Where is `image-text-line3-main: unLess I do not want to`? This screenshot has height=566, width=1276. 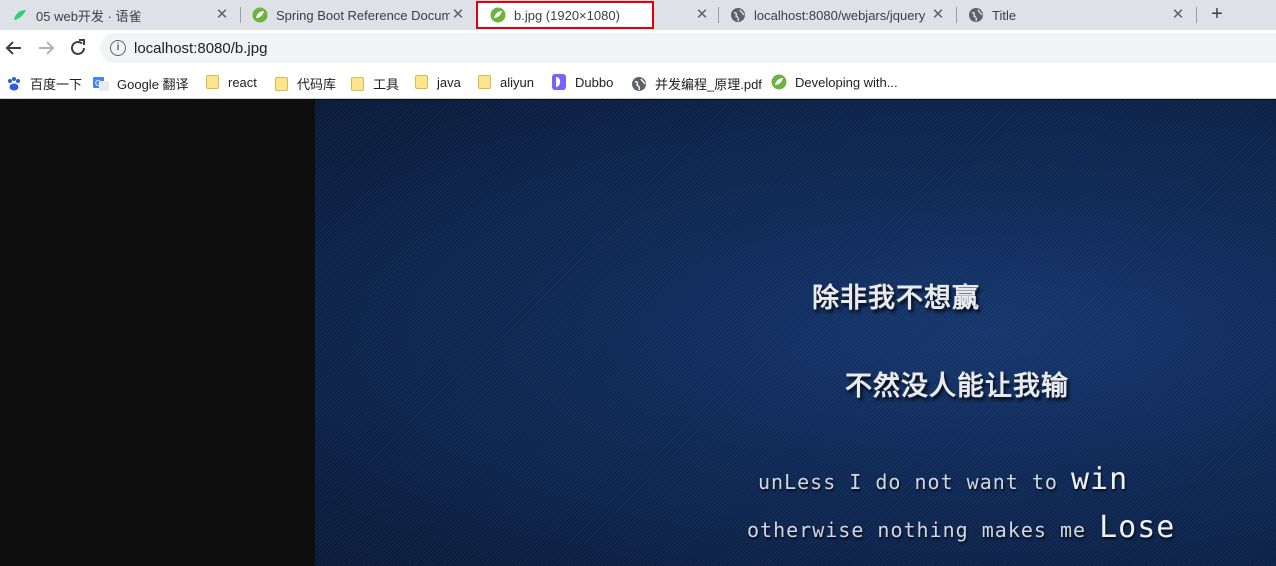 image-text-line3-main: unLess I do not want to is located at coordinates (908, 482).